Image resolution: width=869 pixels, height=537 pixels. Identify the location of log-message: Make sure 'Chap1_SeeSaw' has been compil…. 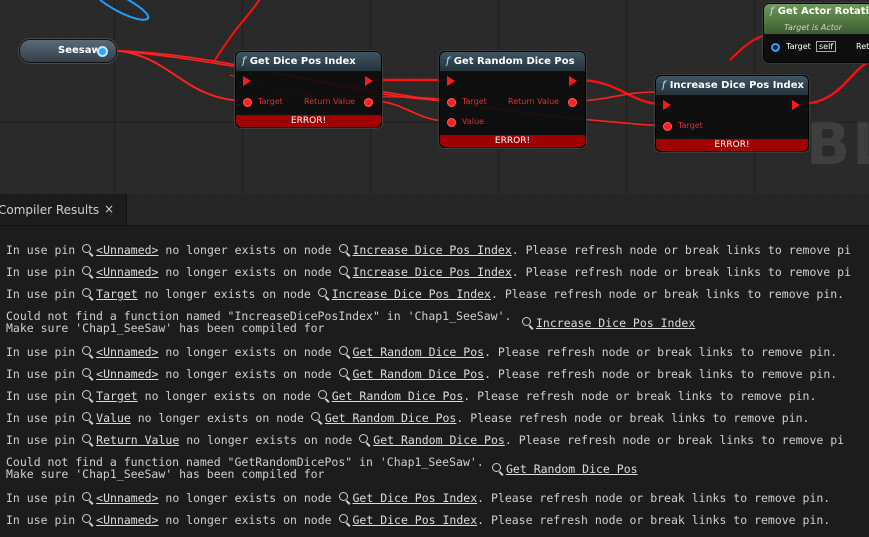
(165, 474).